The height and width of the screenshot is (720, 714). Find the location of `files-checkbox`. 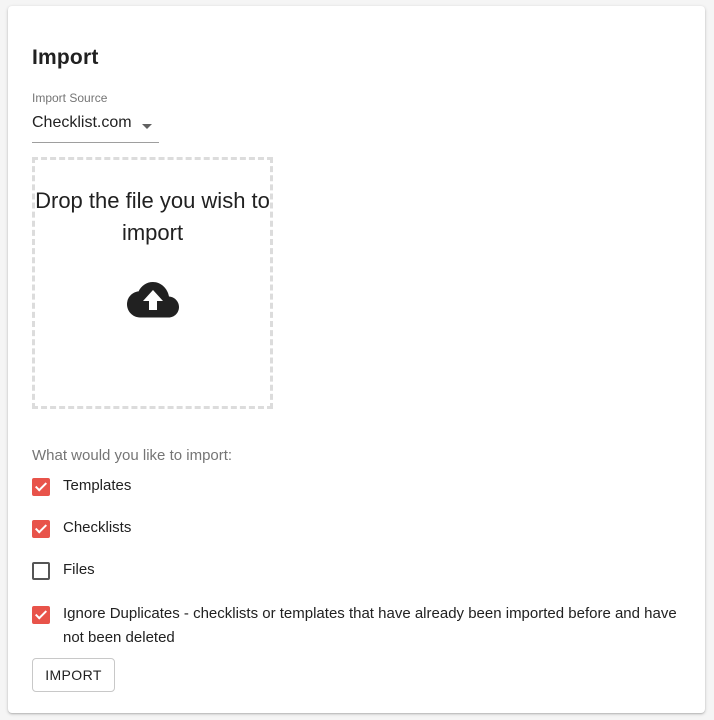

files-checkbox is located at coordinates (41, 571).